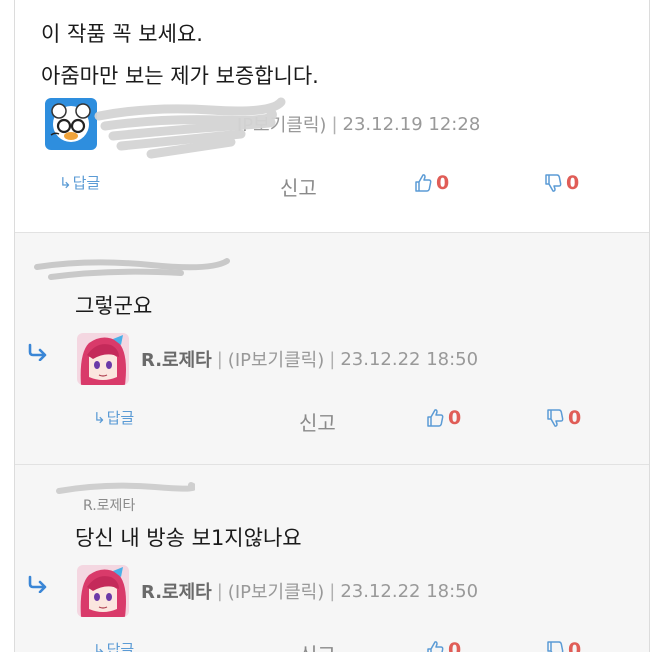 The width and height of the screenshot is (660, 652). Describe the element at coordinates (114, 306) in the screenshot. I see `comment-text: 그렇군요` at that location.